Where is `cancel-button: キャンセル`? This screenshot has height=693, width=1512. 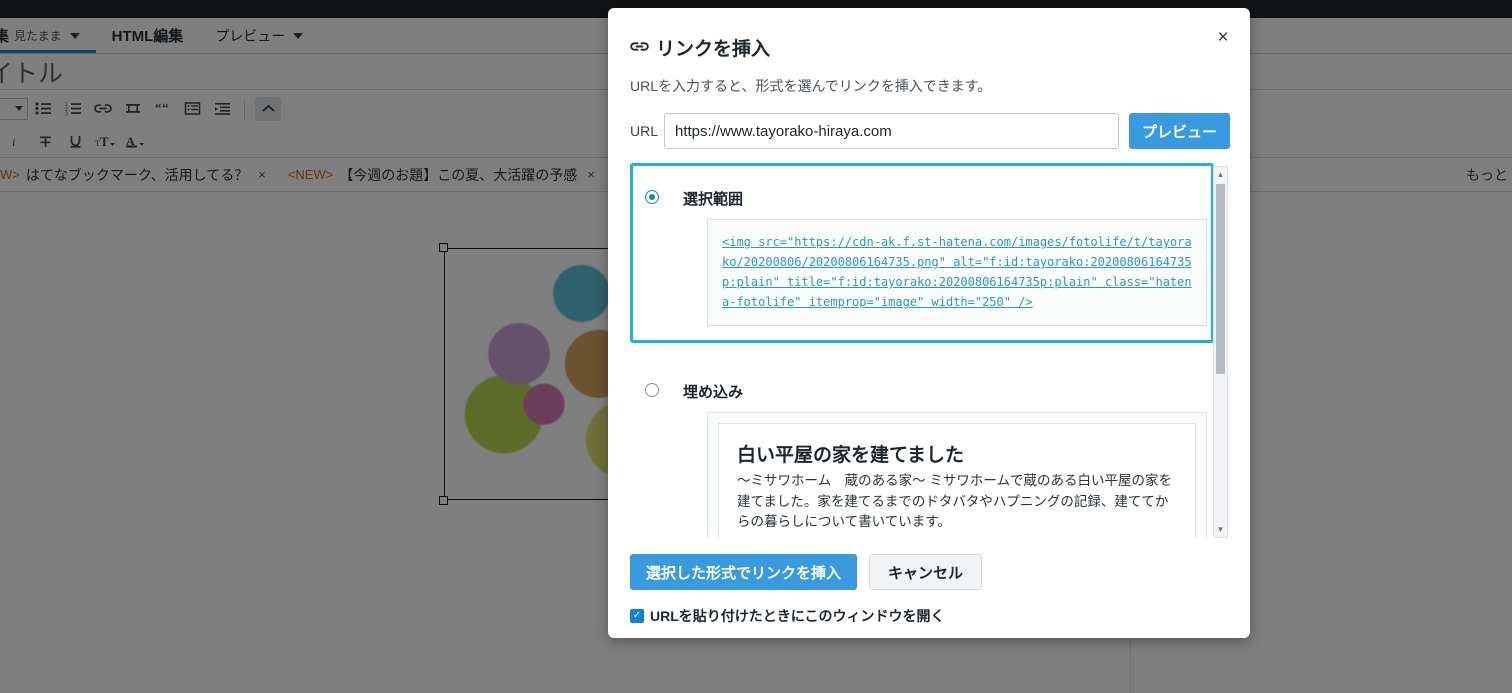 cancel-button: キャンセル is located at coordinates (926, 572).